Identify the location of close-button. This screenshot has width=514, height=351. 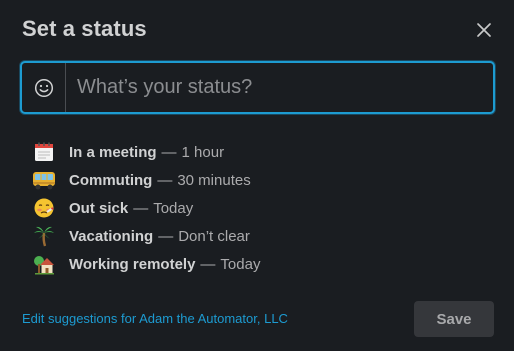
(484, 30).